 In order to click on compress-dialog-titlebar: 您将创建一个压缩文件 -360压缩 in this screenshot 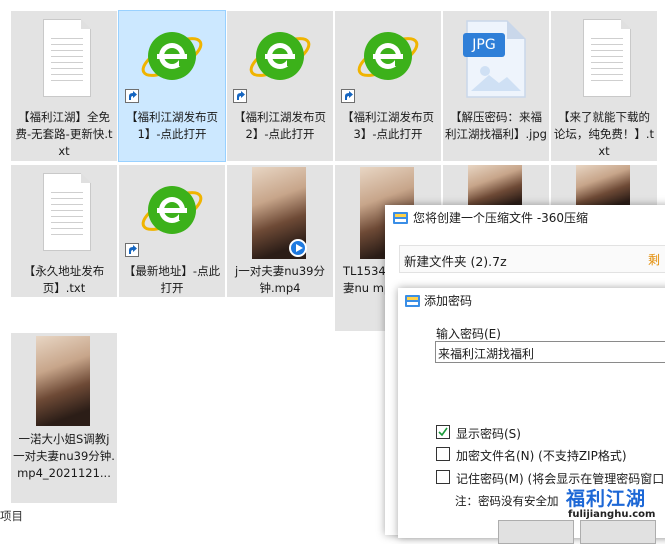, I will do `click(525, 218)`.